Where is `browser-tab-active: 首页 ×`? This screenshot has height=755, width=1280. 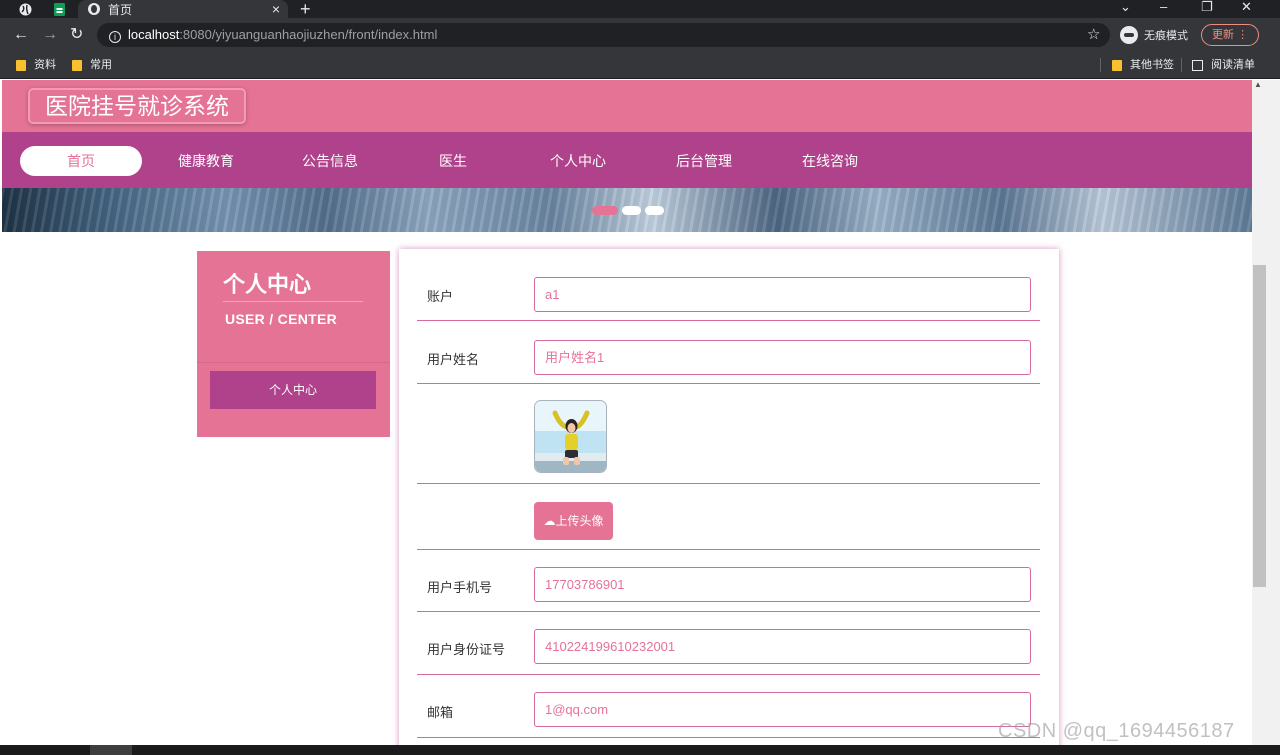 browser-tab-active: 首页 × is located at coordinates (183, 9).